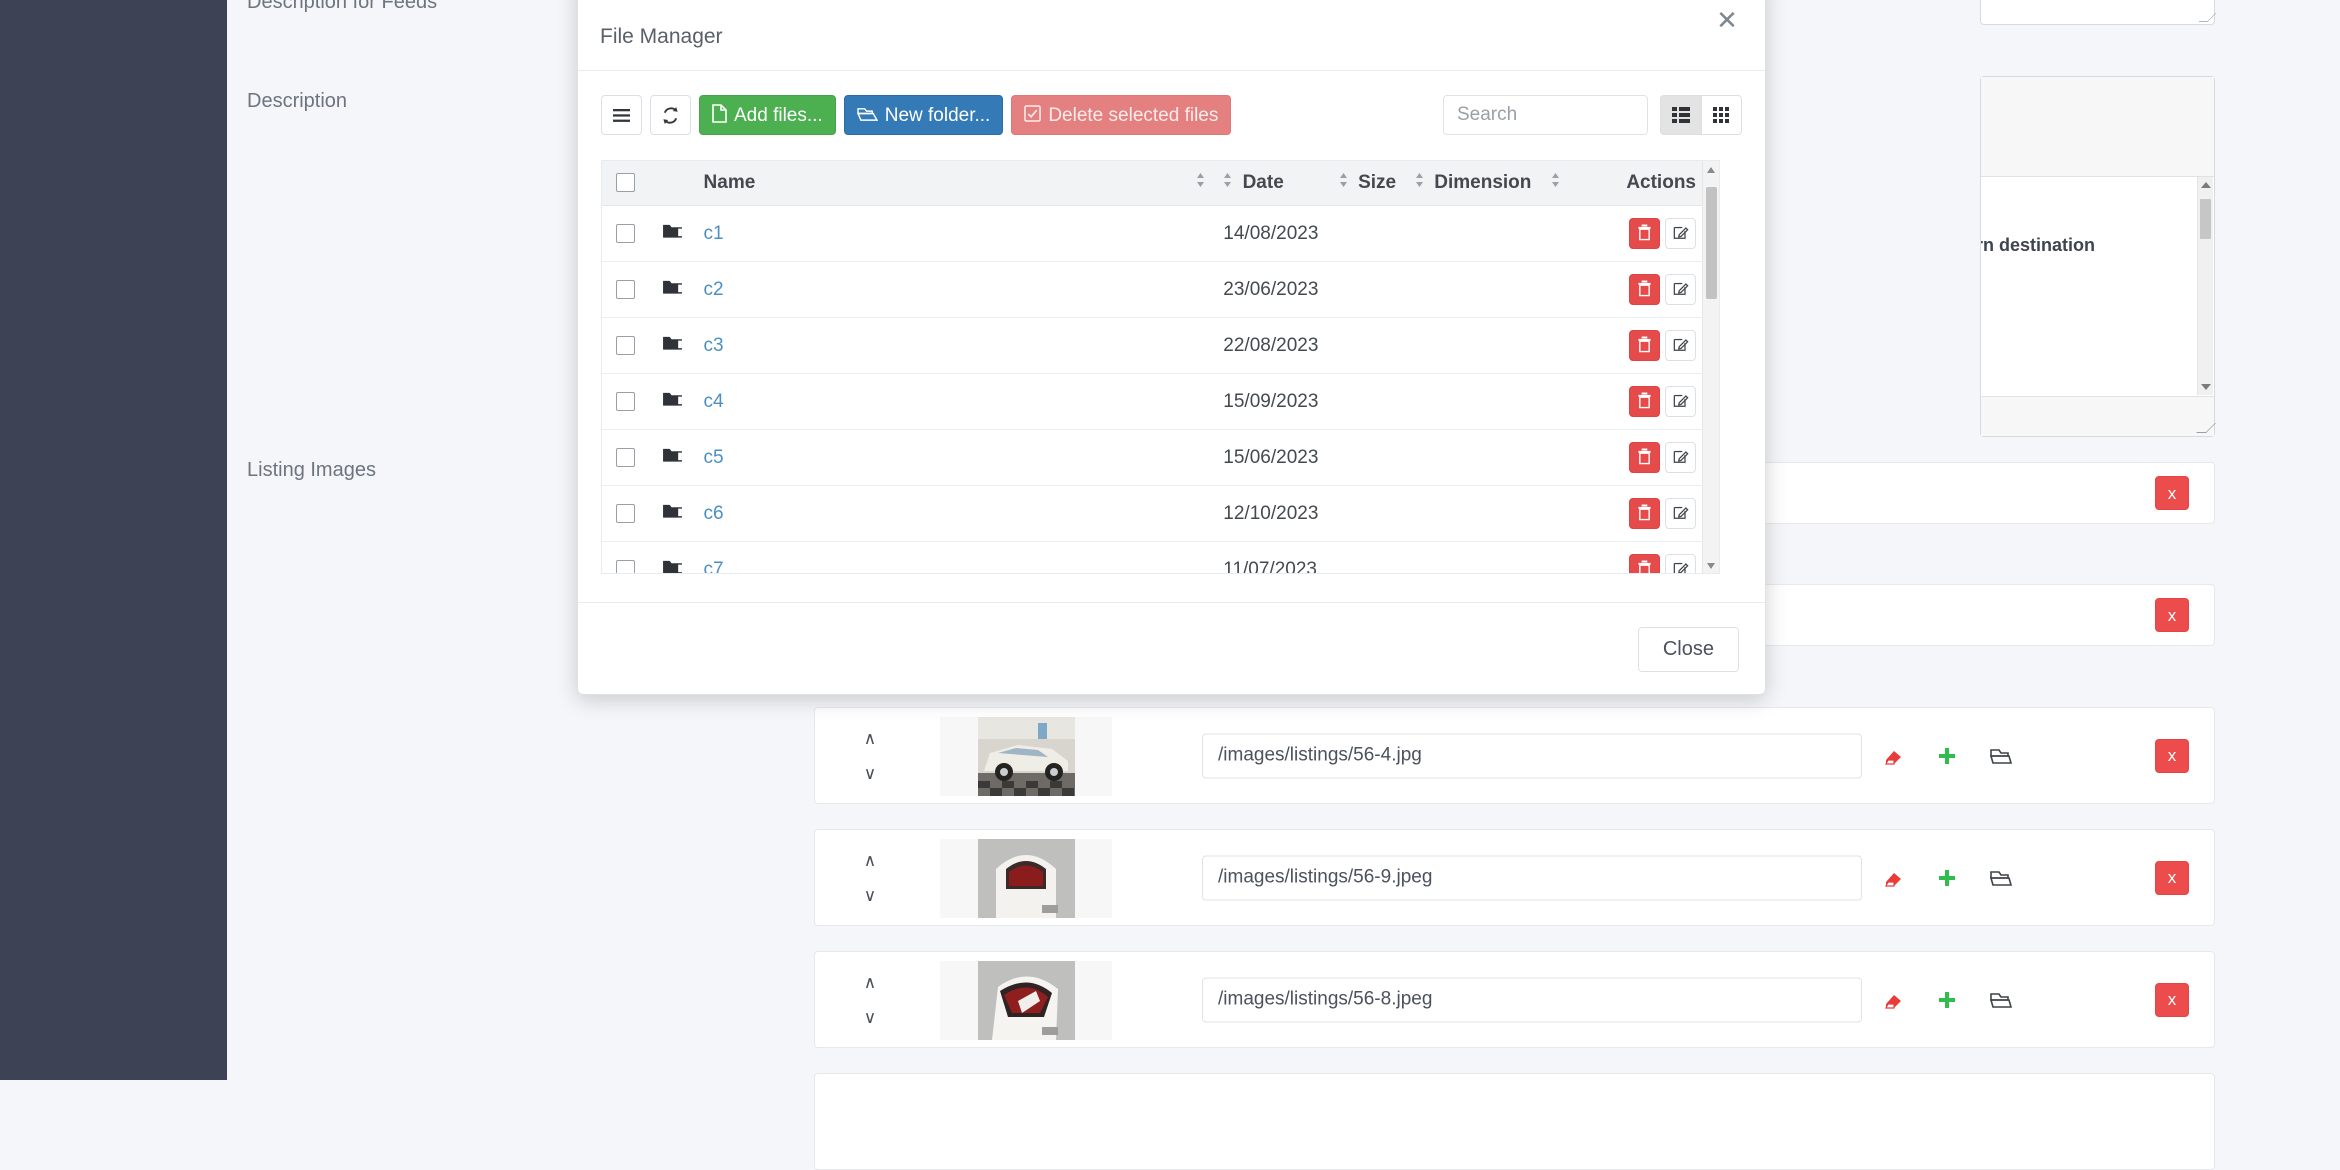 The image size is (2340, 1170). Describe the element at coordinates (714, 566) in the screenshot. I see `file-name-link: c7` at that location.